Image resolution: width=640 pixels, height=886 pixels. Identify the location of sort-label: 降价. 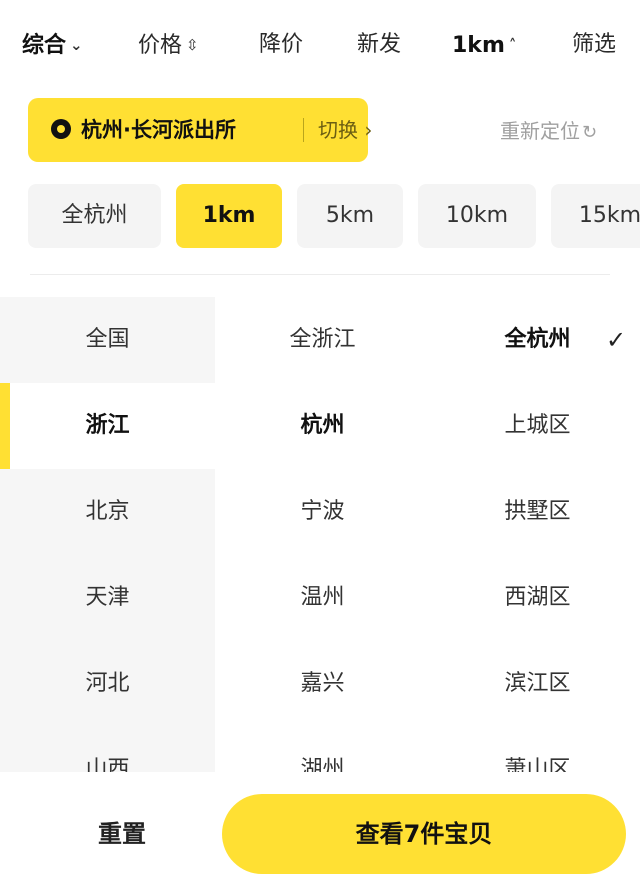
(281, 44).